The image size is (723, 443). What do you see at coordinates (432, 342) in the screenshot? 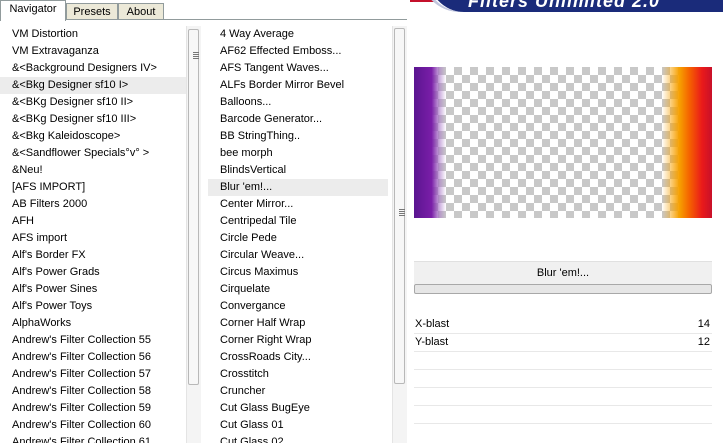
I see `parameter-name: Y-blast` at bounding box center [432, 342].